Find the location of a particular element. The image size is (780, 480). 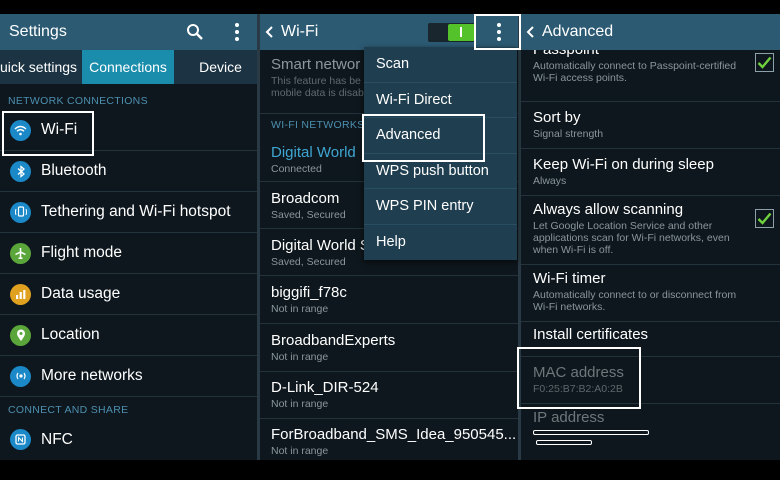

settings-item-data-usage: Data usage is located at coordinates (128, 294).